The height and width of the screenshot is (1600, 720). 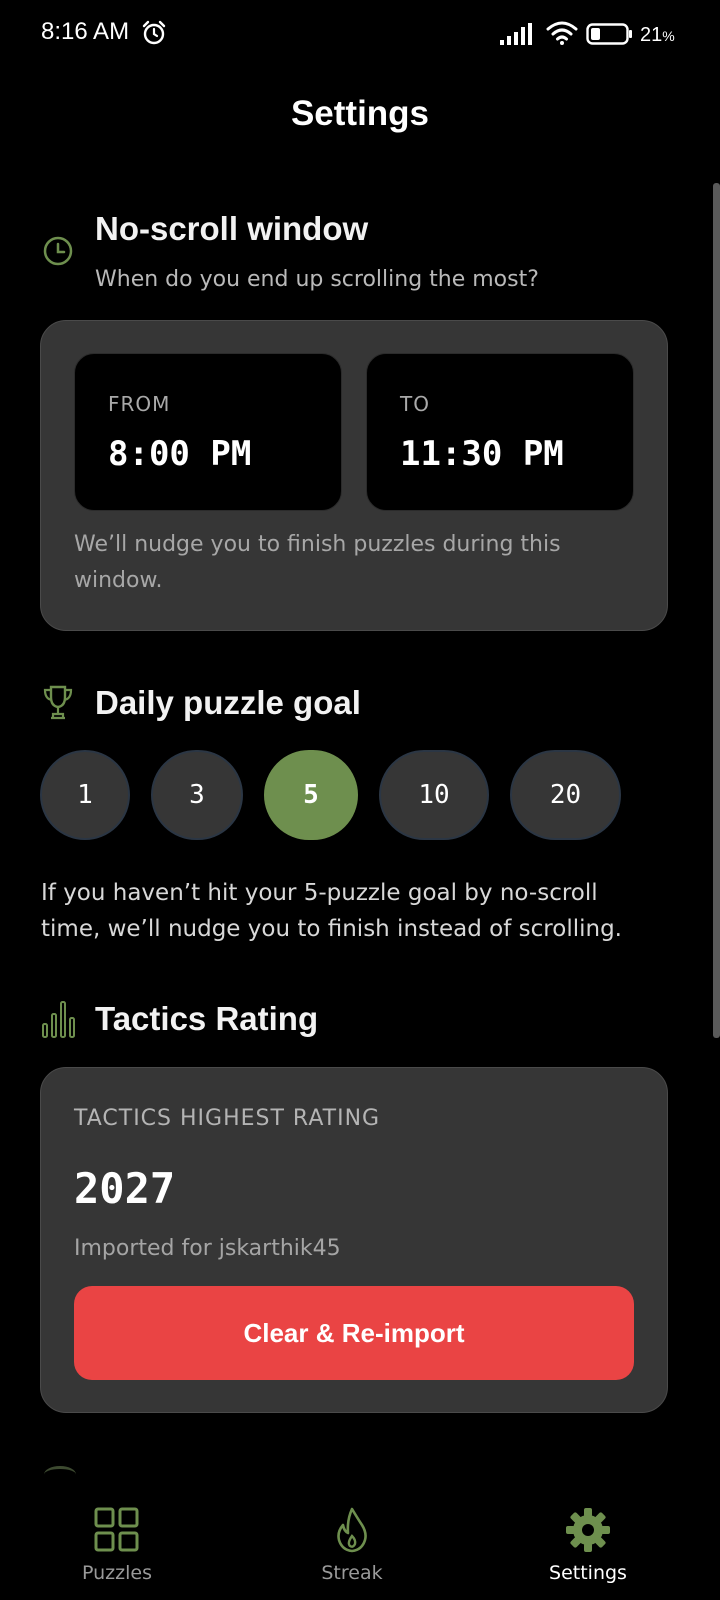 I want to click on goal-option-20: 20, so click(x=565, y=795).